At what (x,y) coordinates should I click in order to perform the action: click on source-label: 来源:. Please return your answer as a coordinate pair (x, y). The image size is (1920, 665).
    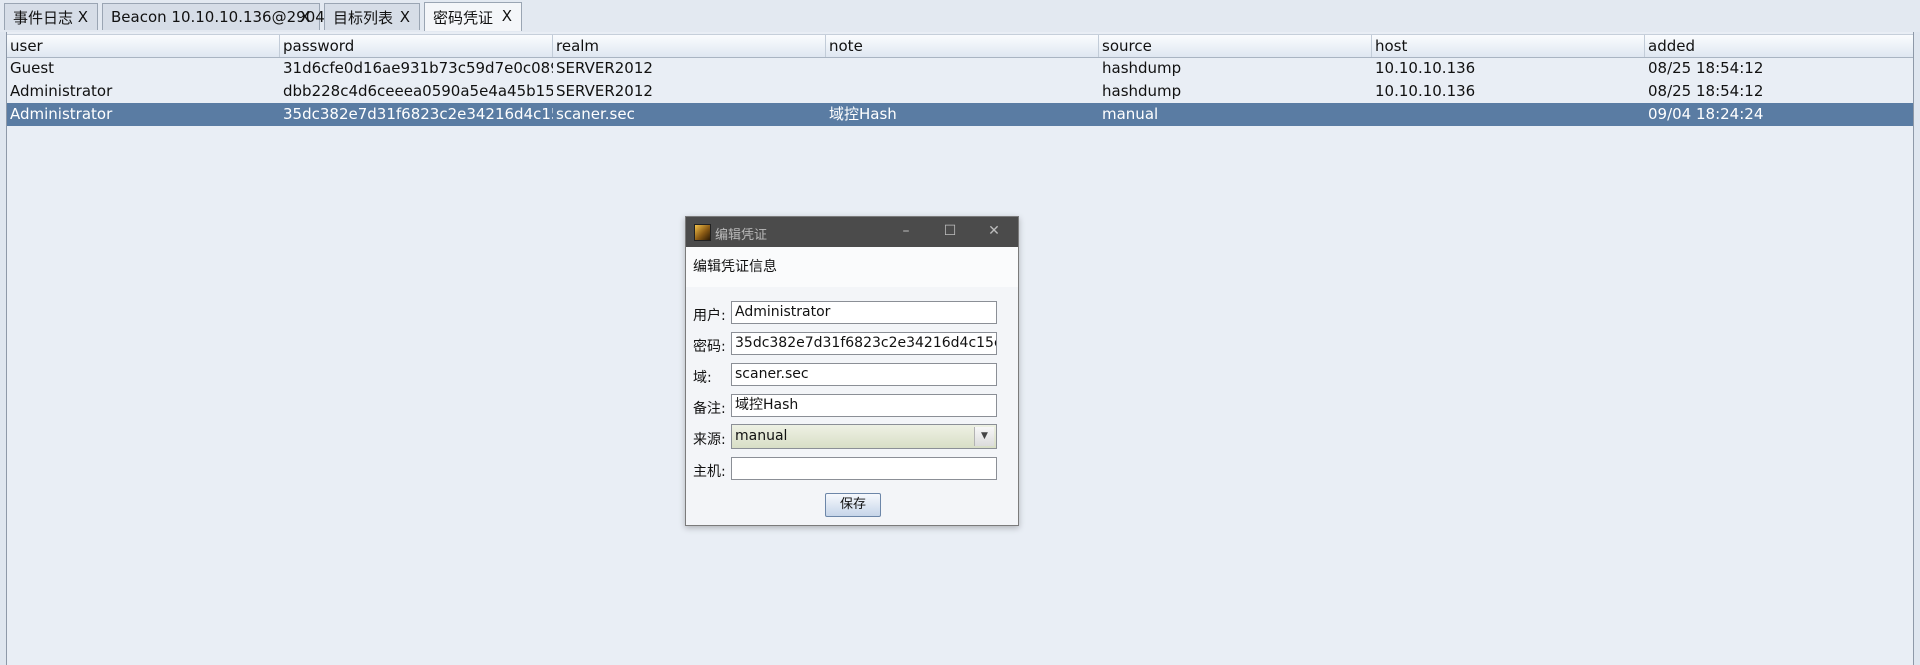
    Looking at the image, I should click on (709, 440).